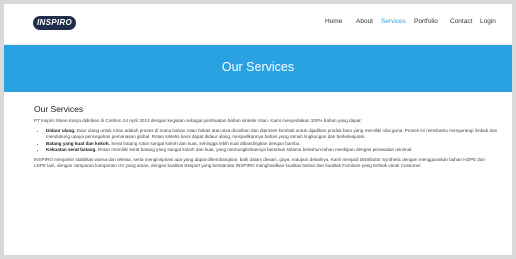  What do you see at coordinates (78, 143) in the screenshot?
I see `feature-title: Batang yang kuat dan kokoh.` at bounding box center [78, 143].